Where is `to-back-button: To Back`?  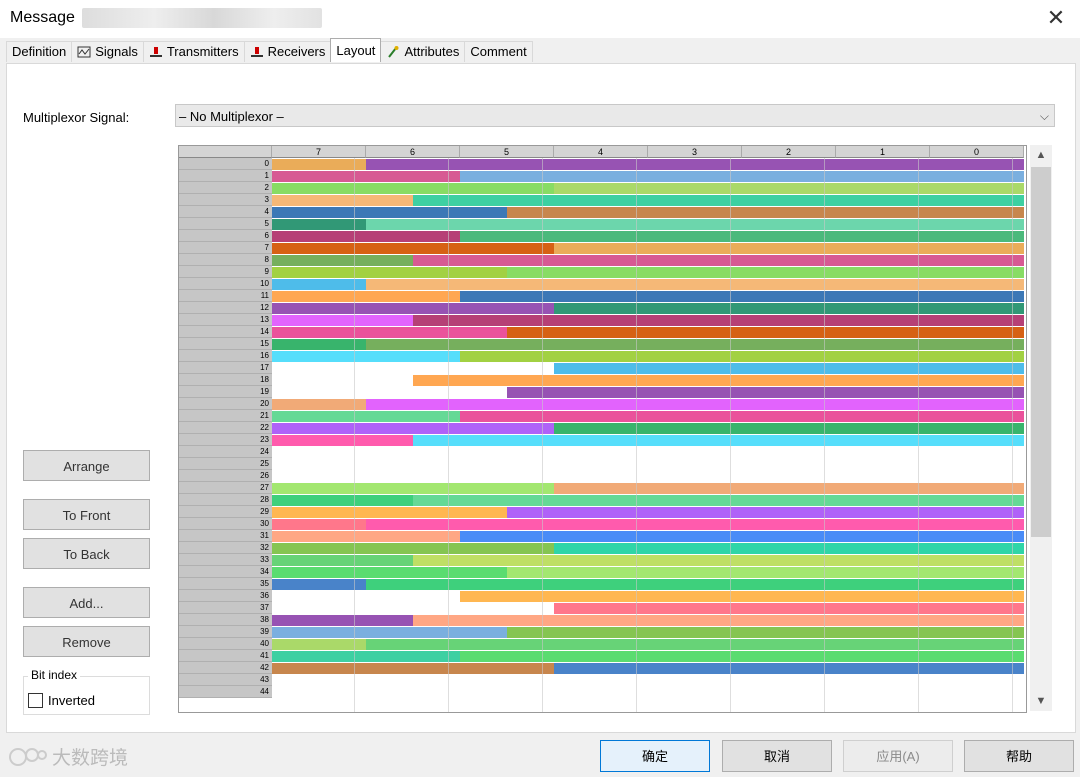
to-back-button: To Back is located at coordinates (86, 553).